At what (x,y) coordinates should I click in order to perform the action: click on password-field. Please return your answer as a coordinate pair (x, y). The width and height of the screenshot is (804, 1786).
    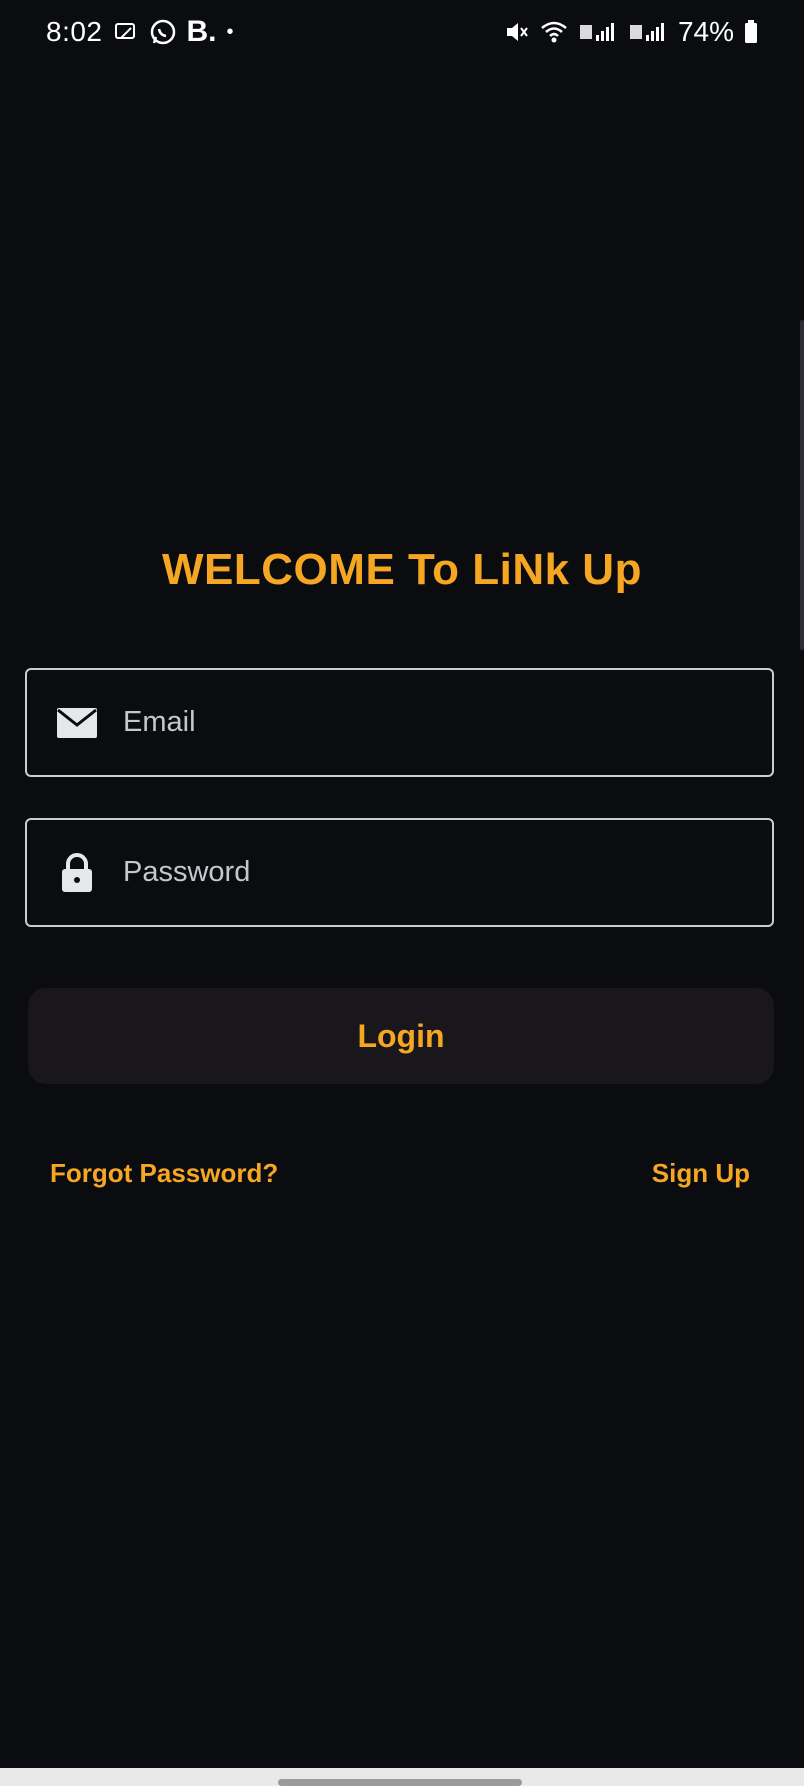
    Looking at the image, I should click on (399, 872).